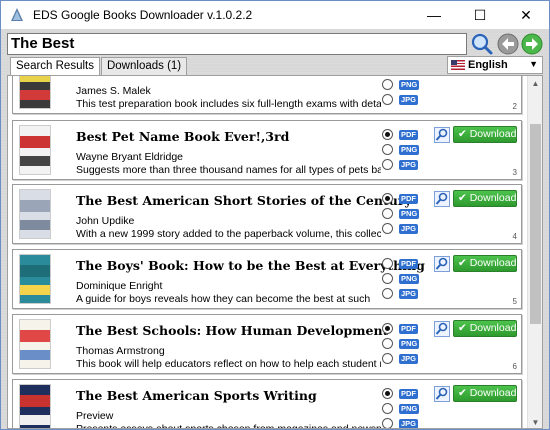 This screenshot has height=430, width=550. Describe the element at coordinates (129, 157) in the screenshot. I see `book-author: Wayne Bryant Eldridge` at that location.